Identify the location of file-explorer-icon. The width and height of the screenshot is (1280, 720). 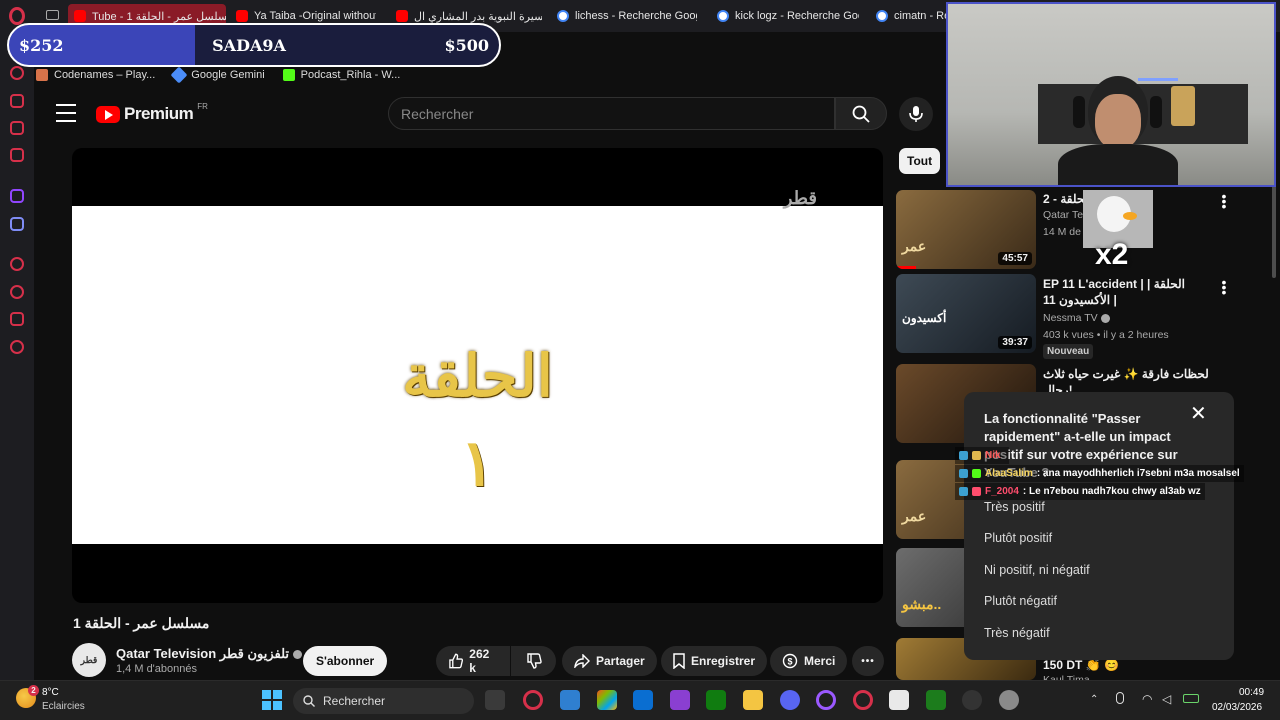
(753, 700).